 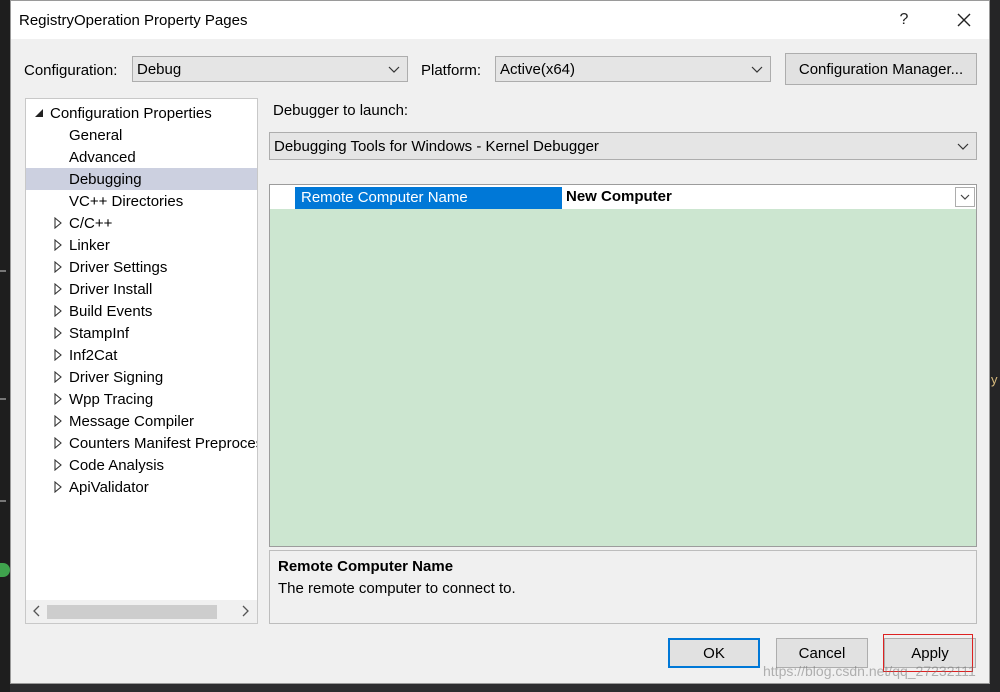 What do you see at coordinates (366, 566) in the screenshot?
I see `description-title: Remote Computer Name` at bounding box center [366, 566].